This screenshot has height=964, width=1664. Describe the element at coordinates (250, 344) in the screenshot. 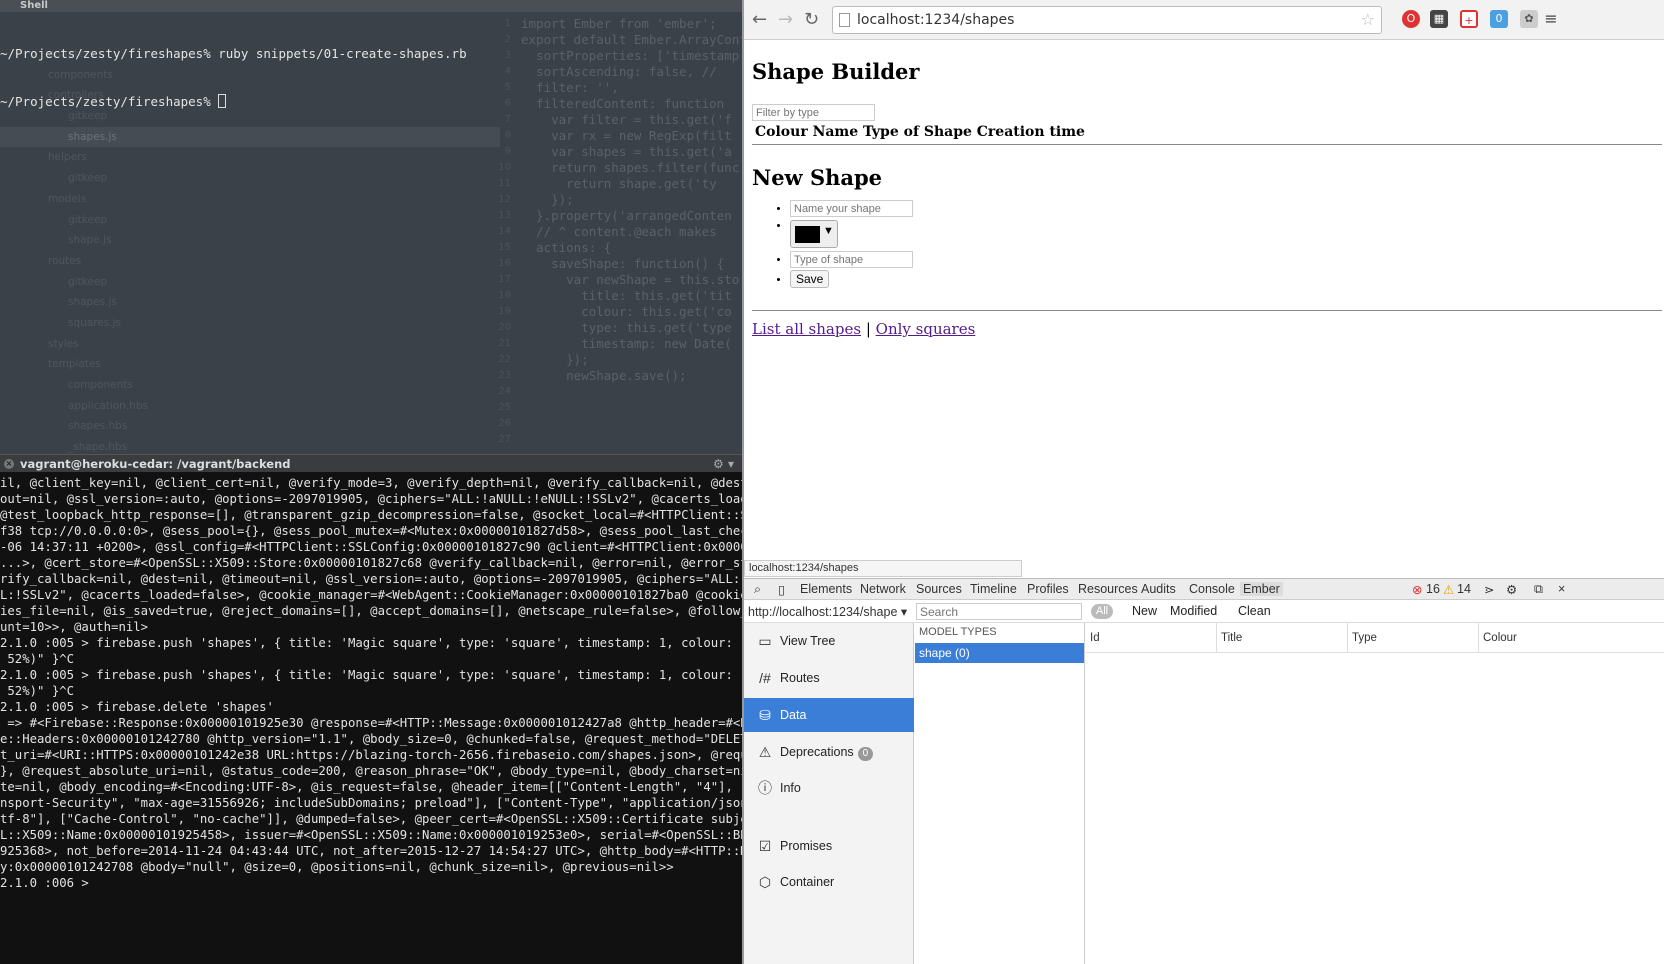

I see `file-tree-item: styles` at that location.